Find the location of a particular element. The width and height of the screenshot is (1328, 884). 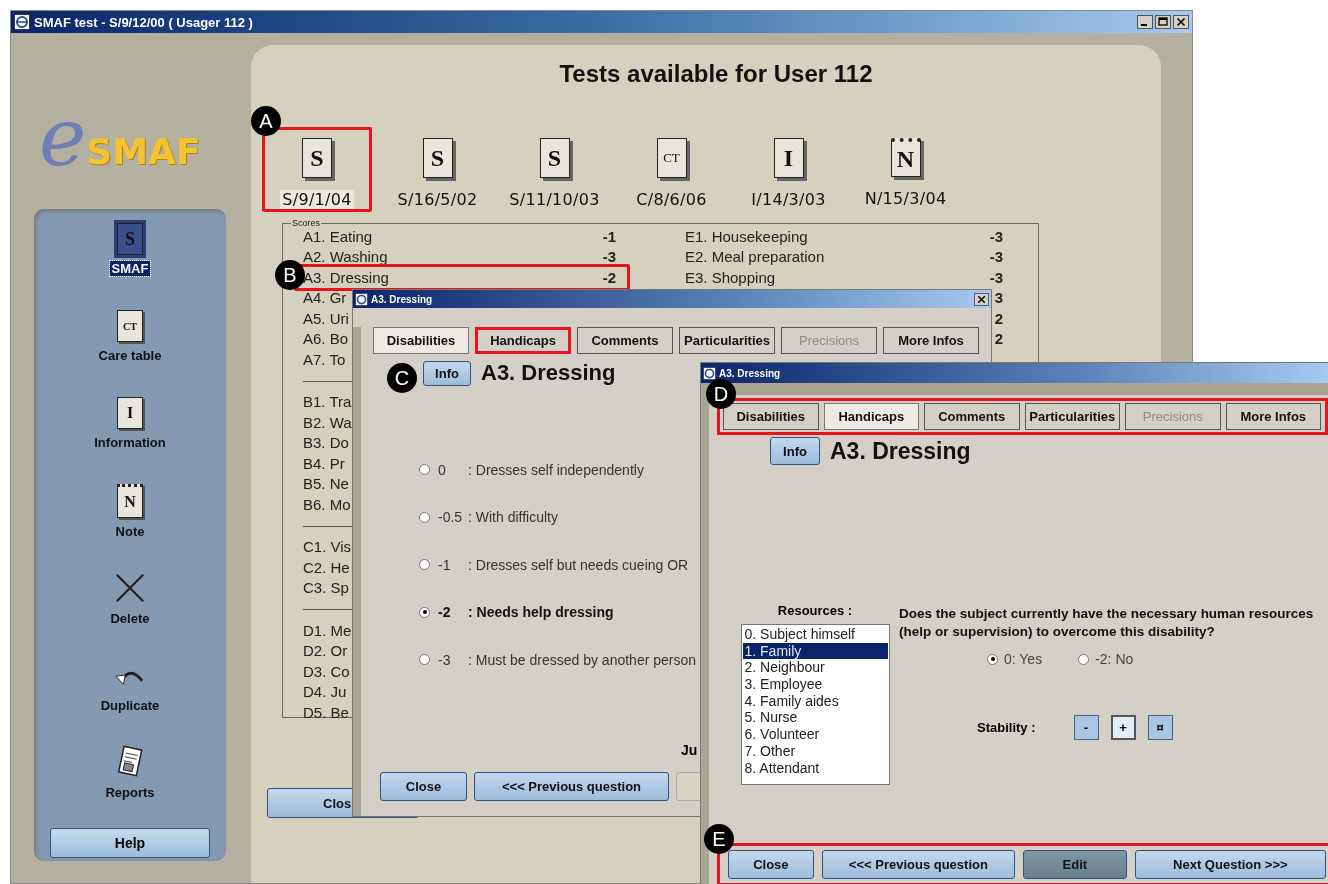

score-label: E3. Shopping is located at coordinates (730, 277).